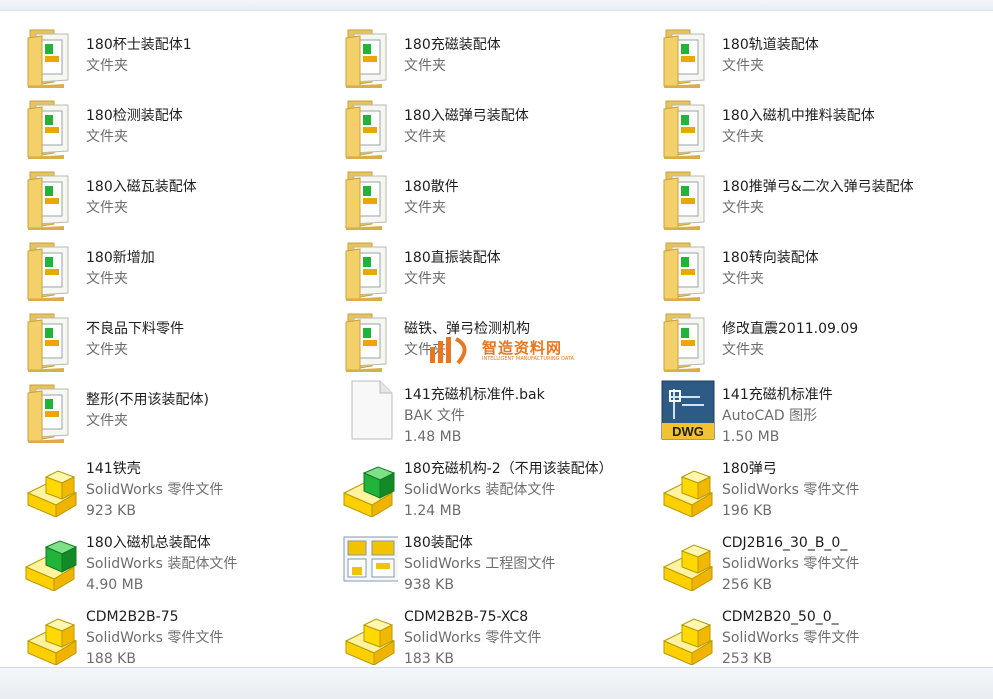 This screenshot has height=699, width=993. Describe the element at coordinates (474, 416) in the screenshot. I see `item-text: 141充磁机标准件.bak BAK 文件 1.48 MB` at that location.